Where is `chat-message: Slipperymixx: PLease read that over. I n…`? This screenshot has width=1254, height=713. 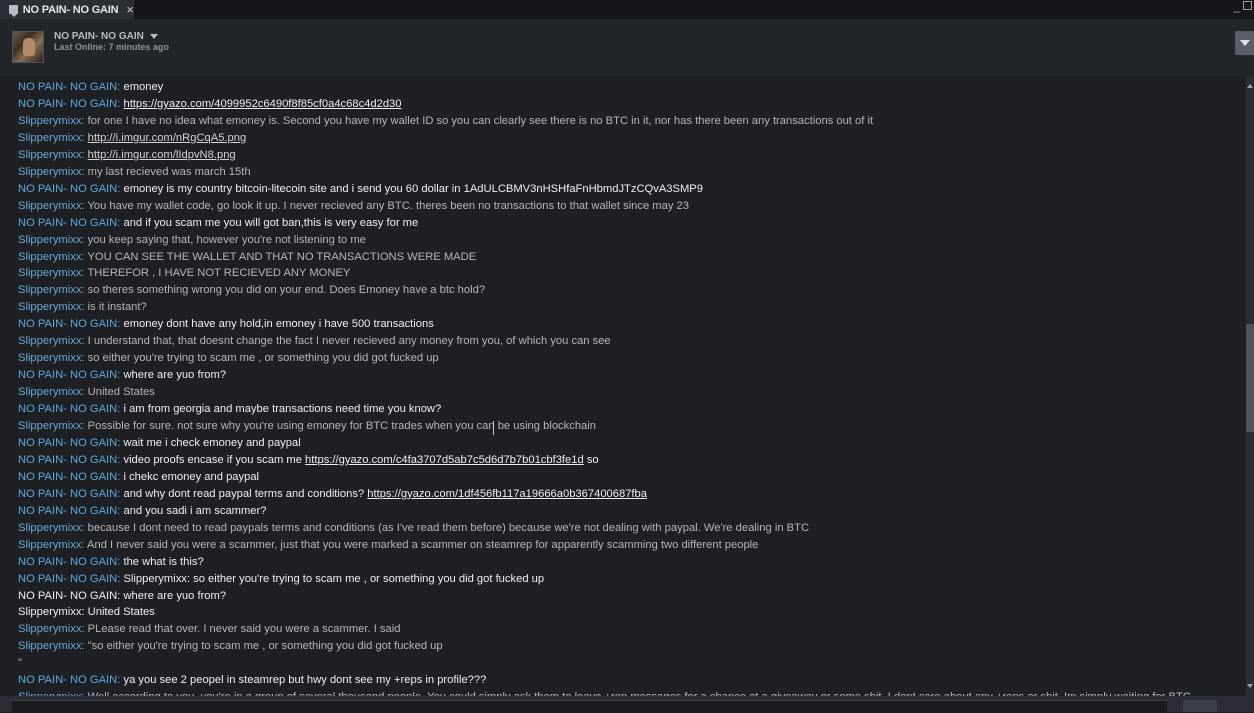 chat-message: Slipperymixx: PLease read that over. I n… is located at coordinates (209, 629).